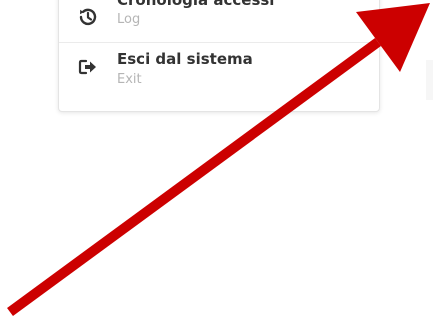 This screenshot has width=433, height=318. I want to click on menu-item-subtitle: Log, so click(129, 19).